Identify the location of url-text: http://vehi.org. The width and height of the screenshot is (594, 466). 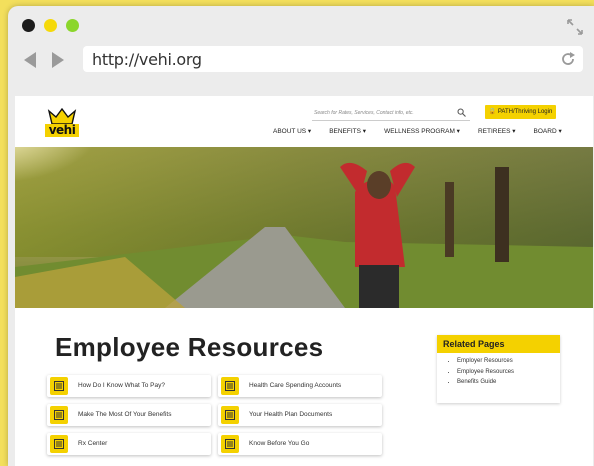
(147, 59).